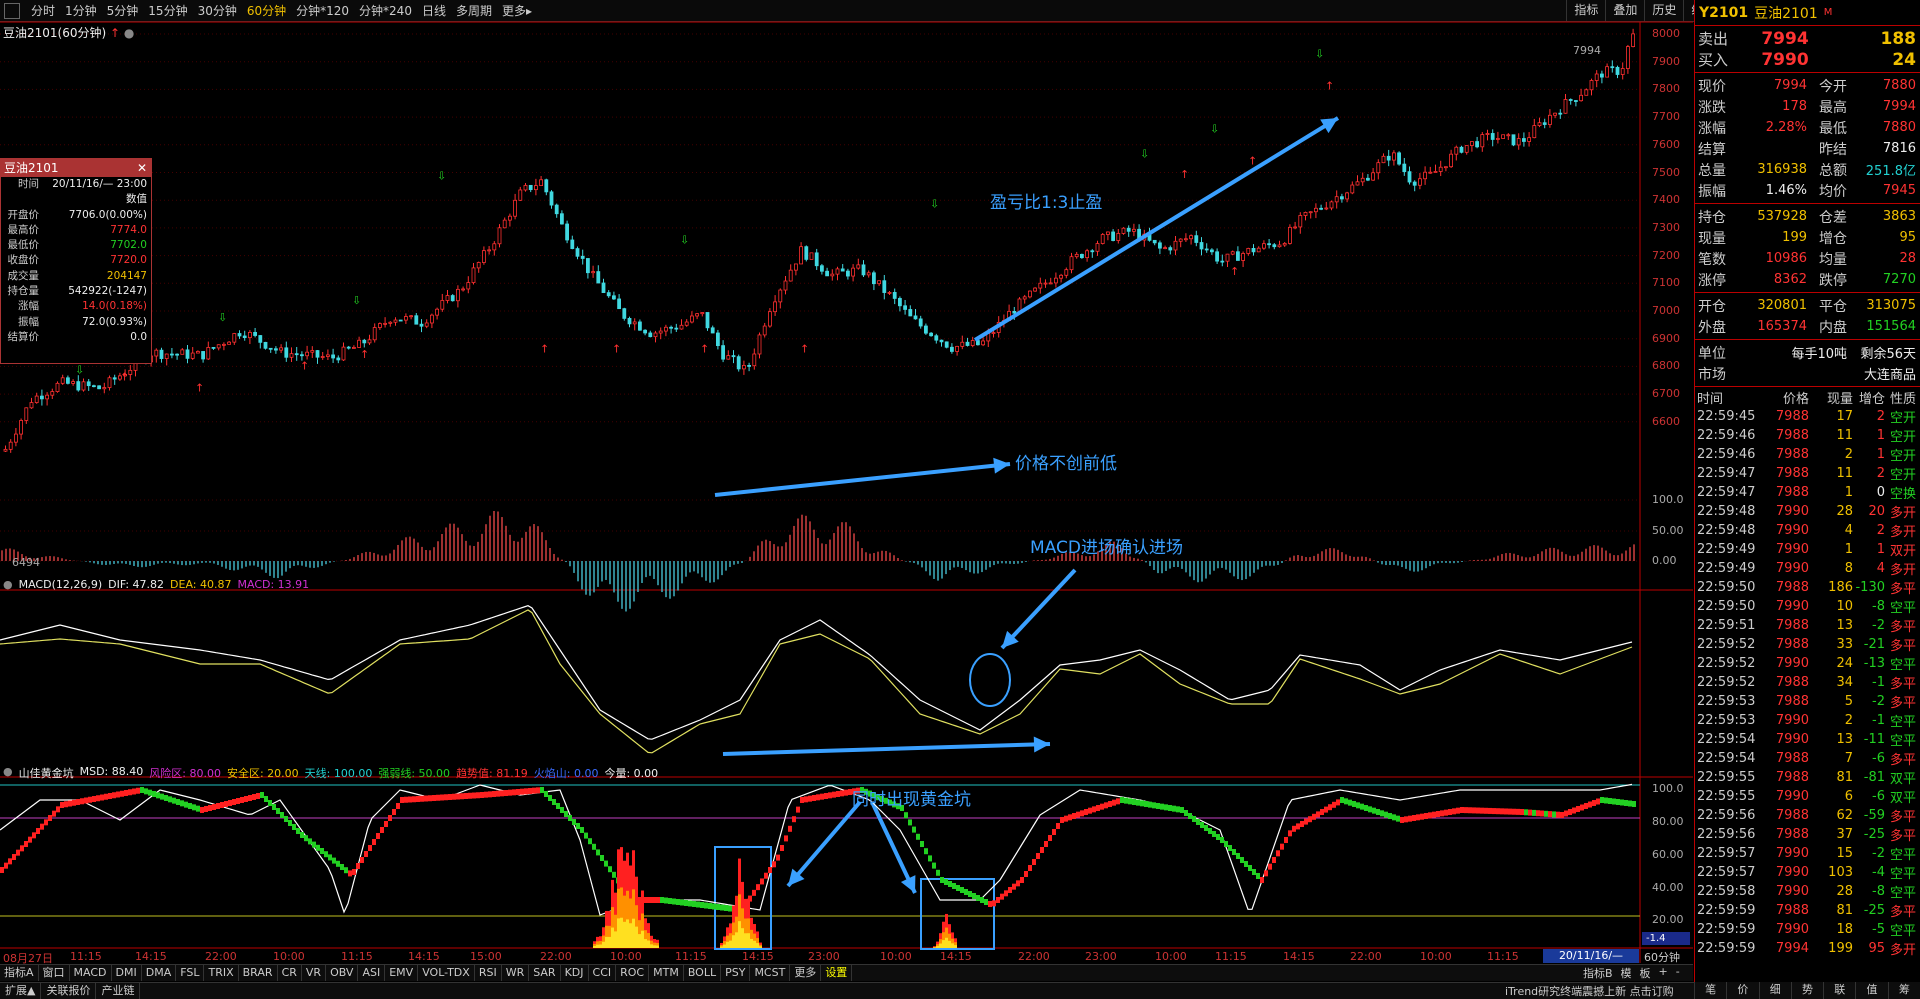 The image size is (1920, 999). What do you see at coordinates (1807, 663) in the screenshot?
I see `tick-row: 22:59:52 7990 24 -13 空平` at bounding box center [1807, 663].